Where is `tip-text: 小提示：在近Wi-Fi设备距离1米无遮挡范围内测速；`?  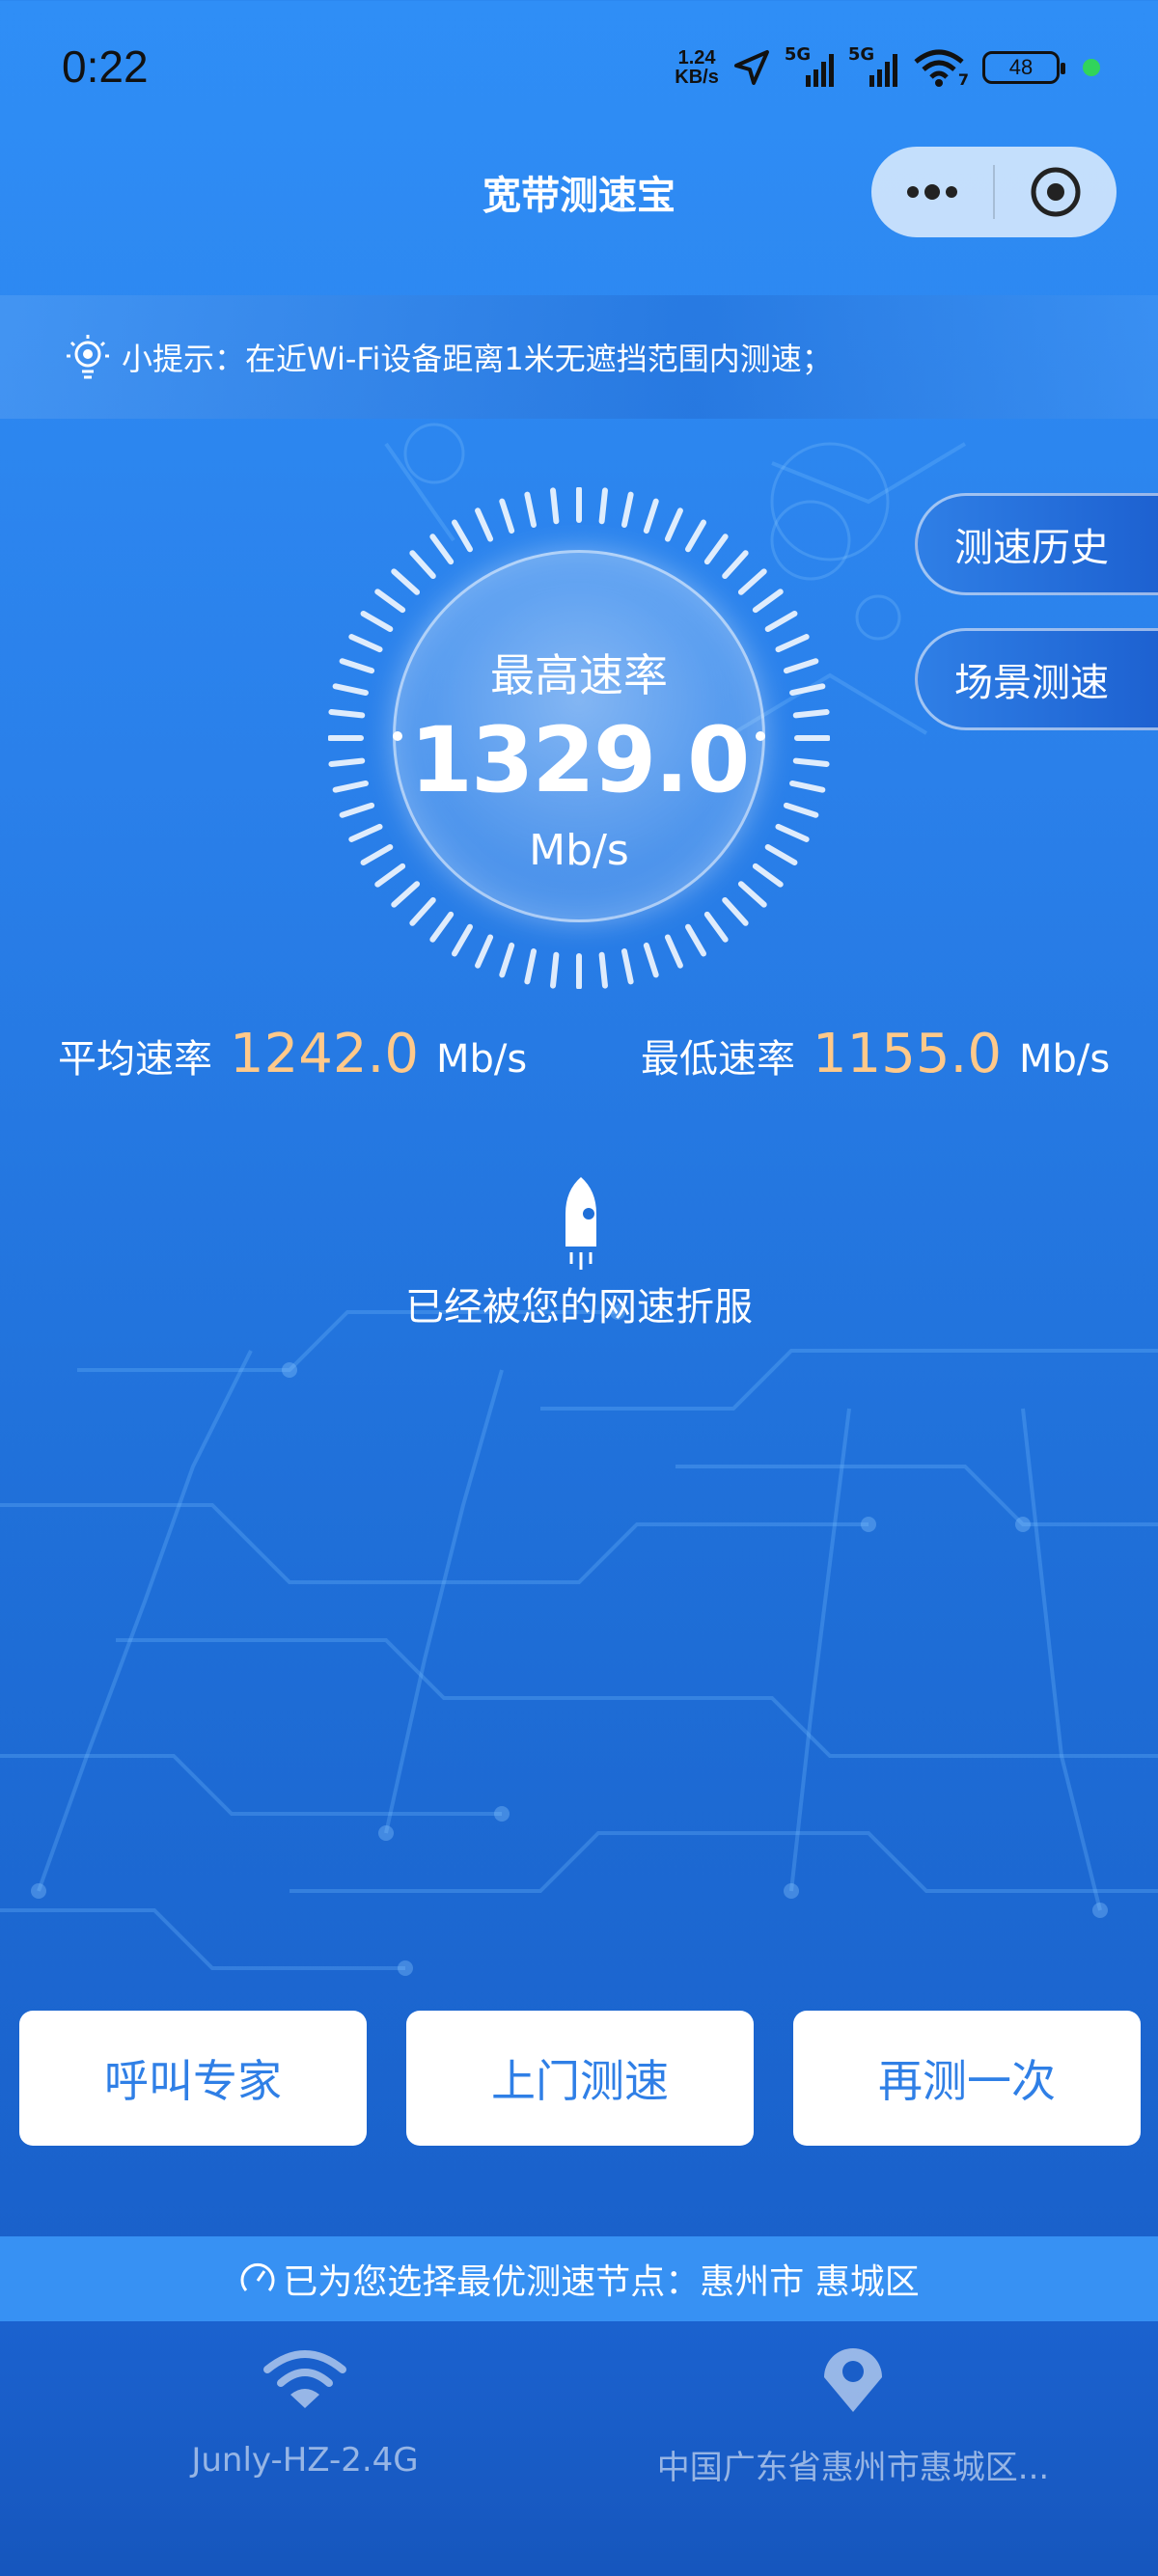 tip-text: 小提示：在近Wi-Fi设备距离1米无遮挡范围内测速； is located at coordinates (477, 359).